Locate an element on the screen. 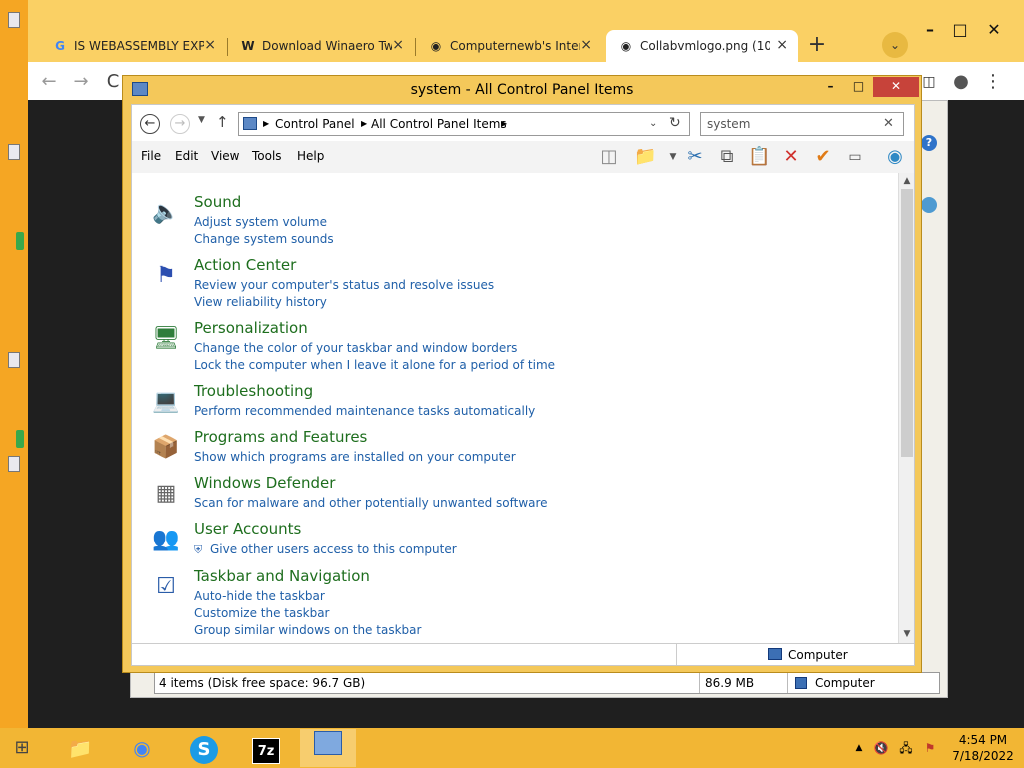  address-dropdown-icon: ⌄ is located at coordinates (653, 123).